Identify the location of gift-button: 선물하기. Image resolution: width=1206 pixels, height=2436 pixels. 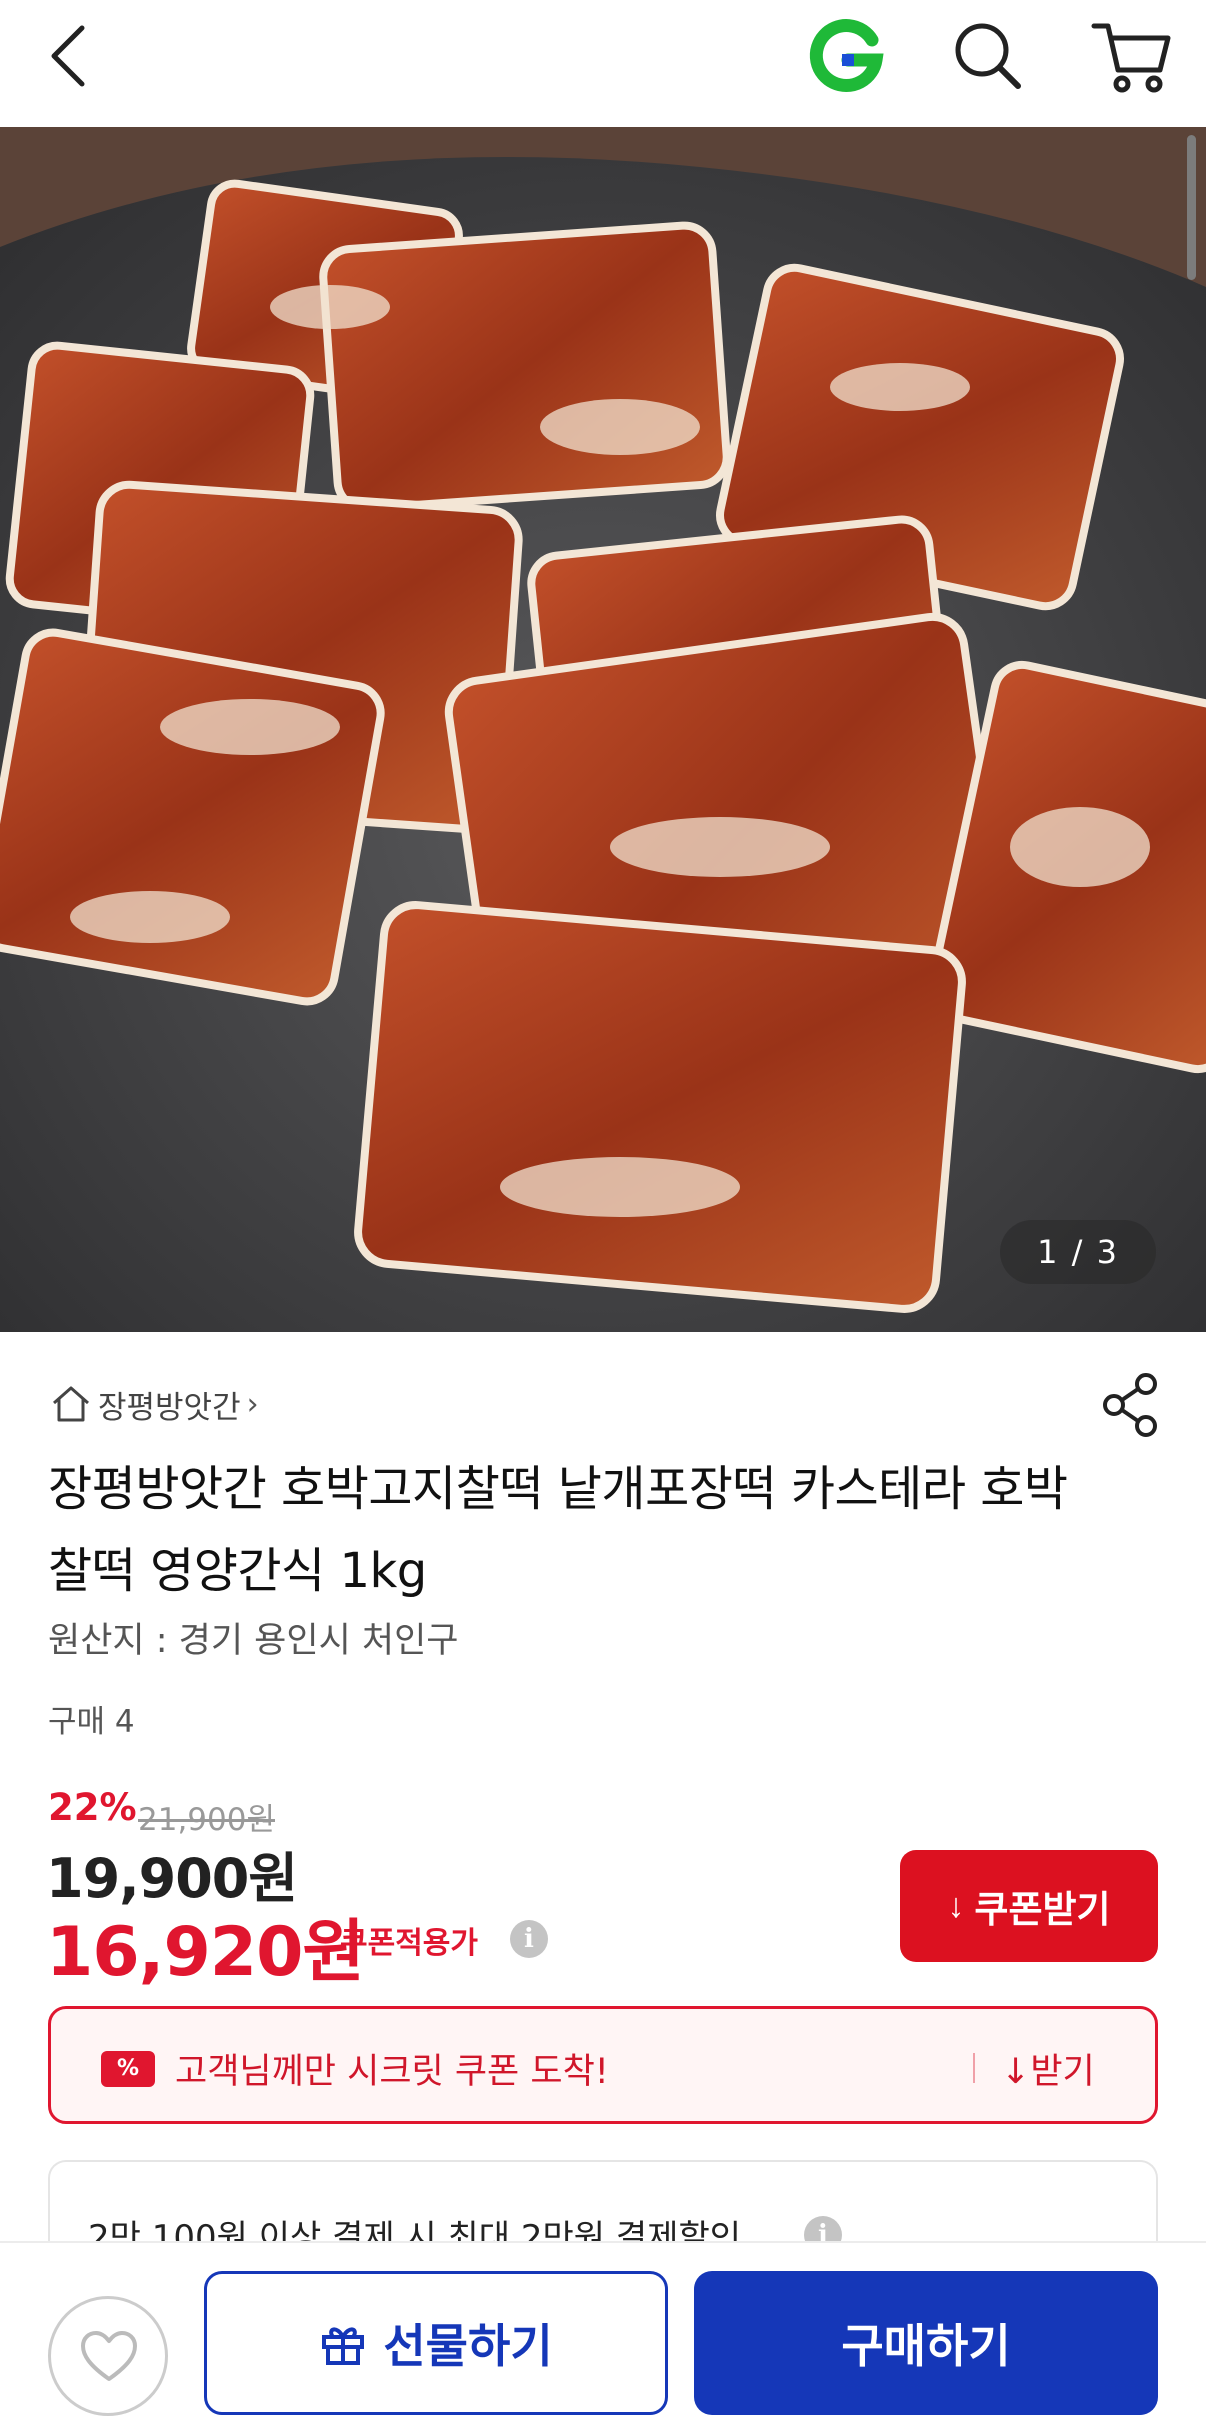
(436, 2343).